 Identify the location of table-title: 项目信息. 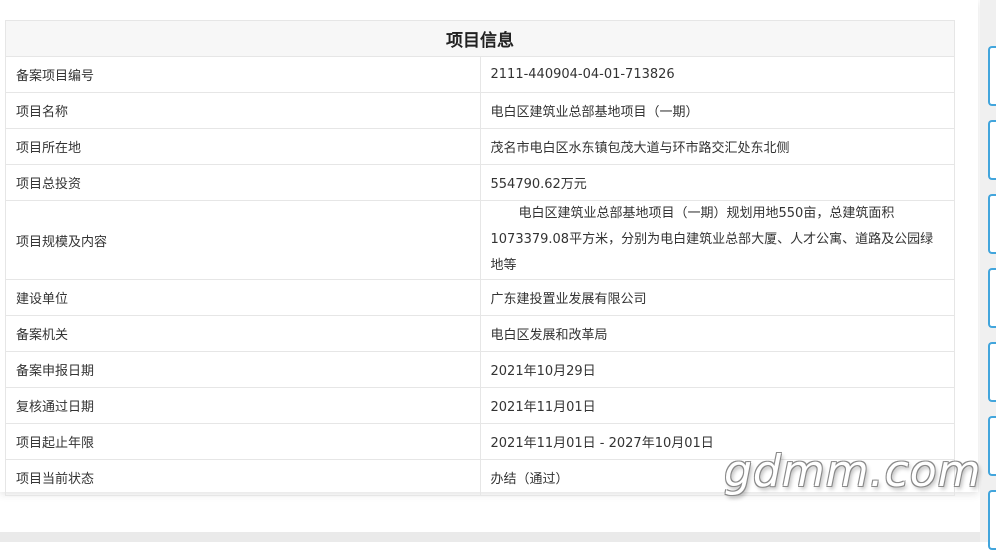
(480, 38).